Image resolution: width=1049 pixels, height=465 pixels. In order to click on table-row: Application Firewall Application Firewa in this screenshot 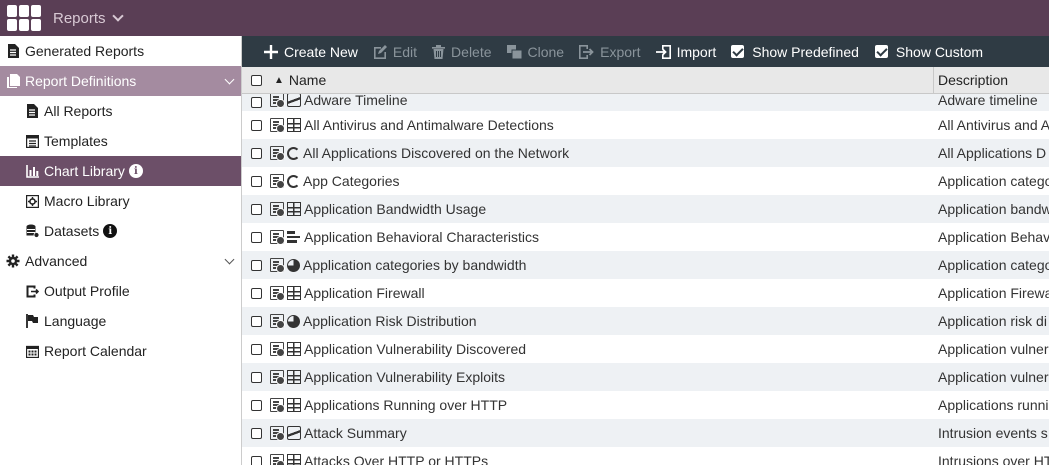, I will do `click(645, 293)`.